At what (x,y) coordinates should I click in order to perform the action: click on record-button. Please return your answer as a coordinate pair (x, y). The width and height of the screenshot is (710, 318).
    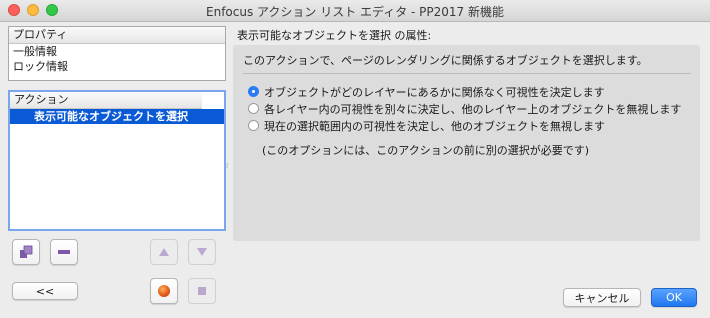
    Looking at the image, I should click on (164, 291).